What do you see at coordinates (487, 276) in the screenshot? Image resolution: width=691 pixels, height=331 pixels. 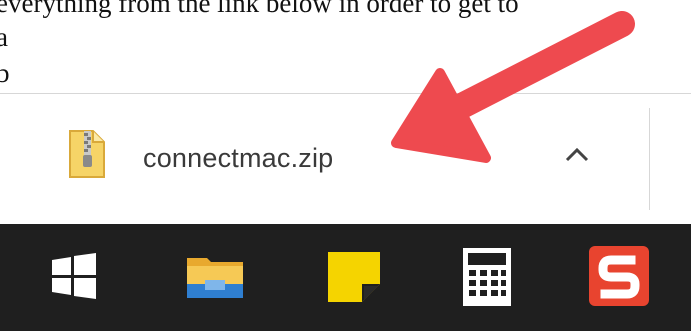 I see `taskbar-calculator` at bounding box center [487, 276].